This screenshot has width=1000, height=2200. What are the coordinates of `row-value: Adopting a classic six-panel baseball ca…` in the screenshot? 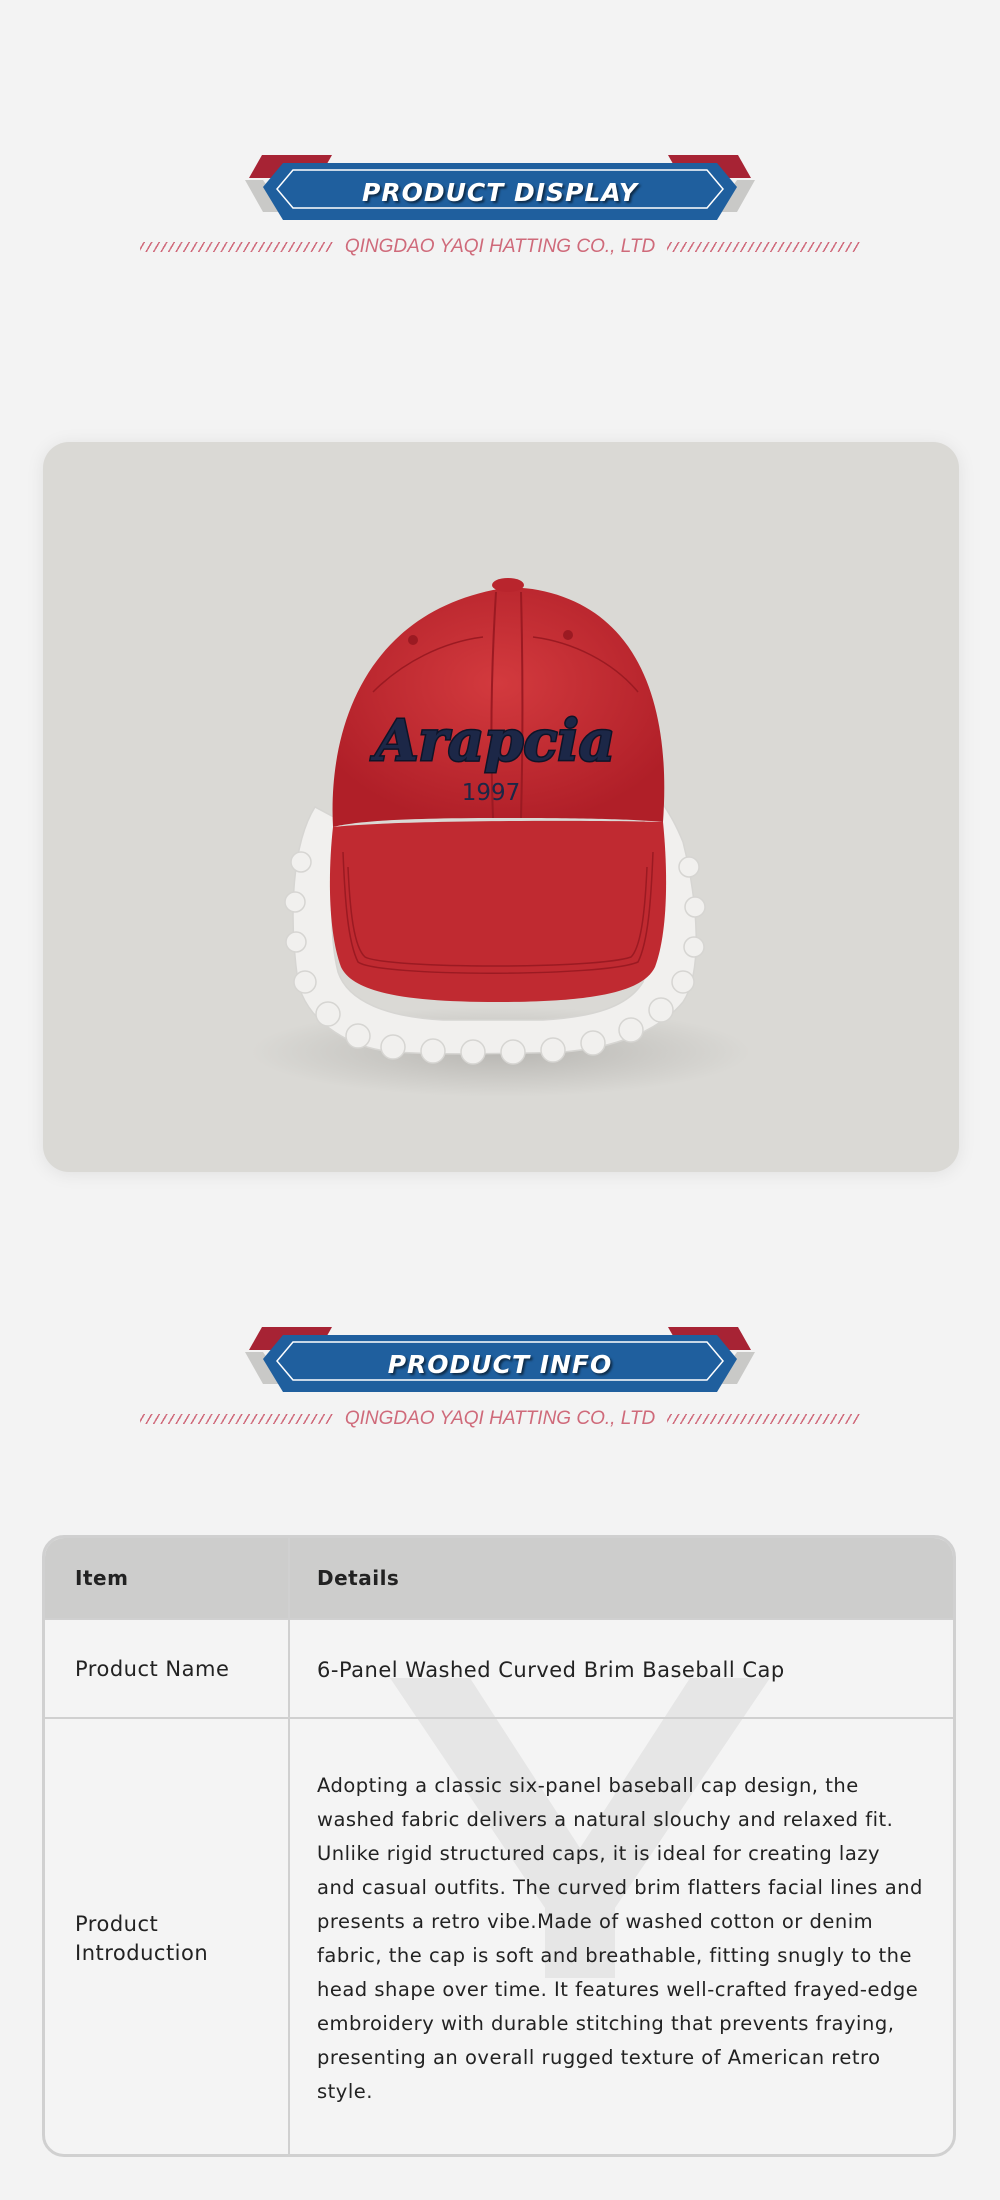 It's located at (620, 1938).